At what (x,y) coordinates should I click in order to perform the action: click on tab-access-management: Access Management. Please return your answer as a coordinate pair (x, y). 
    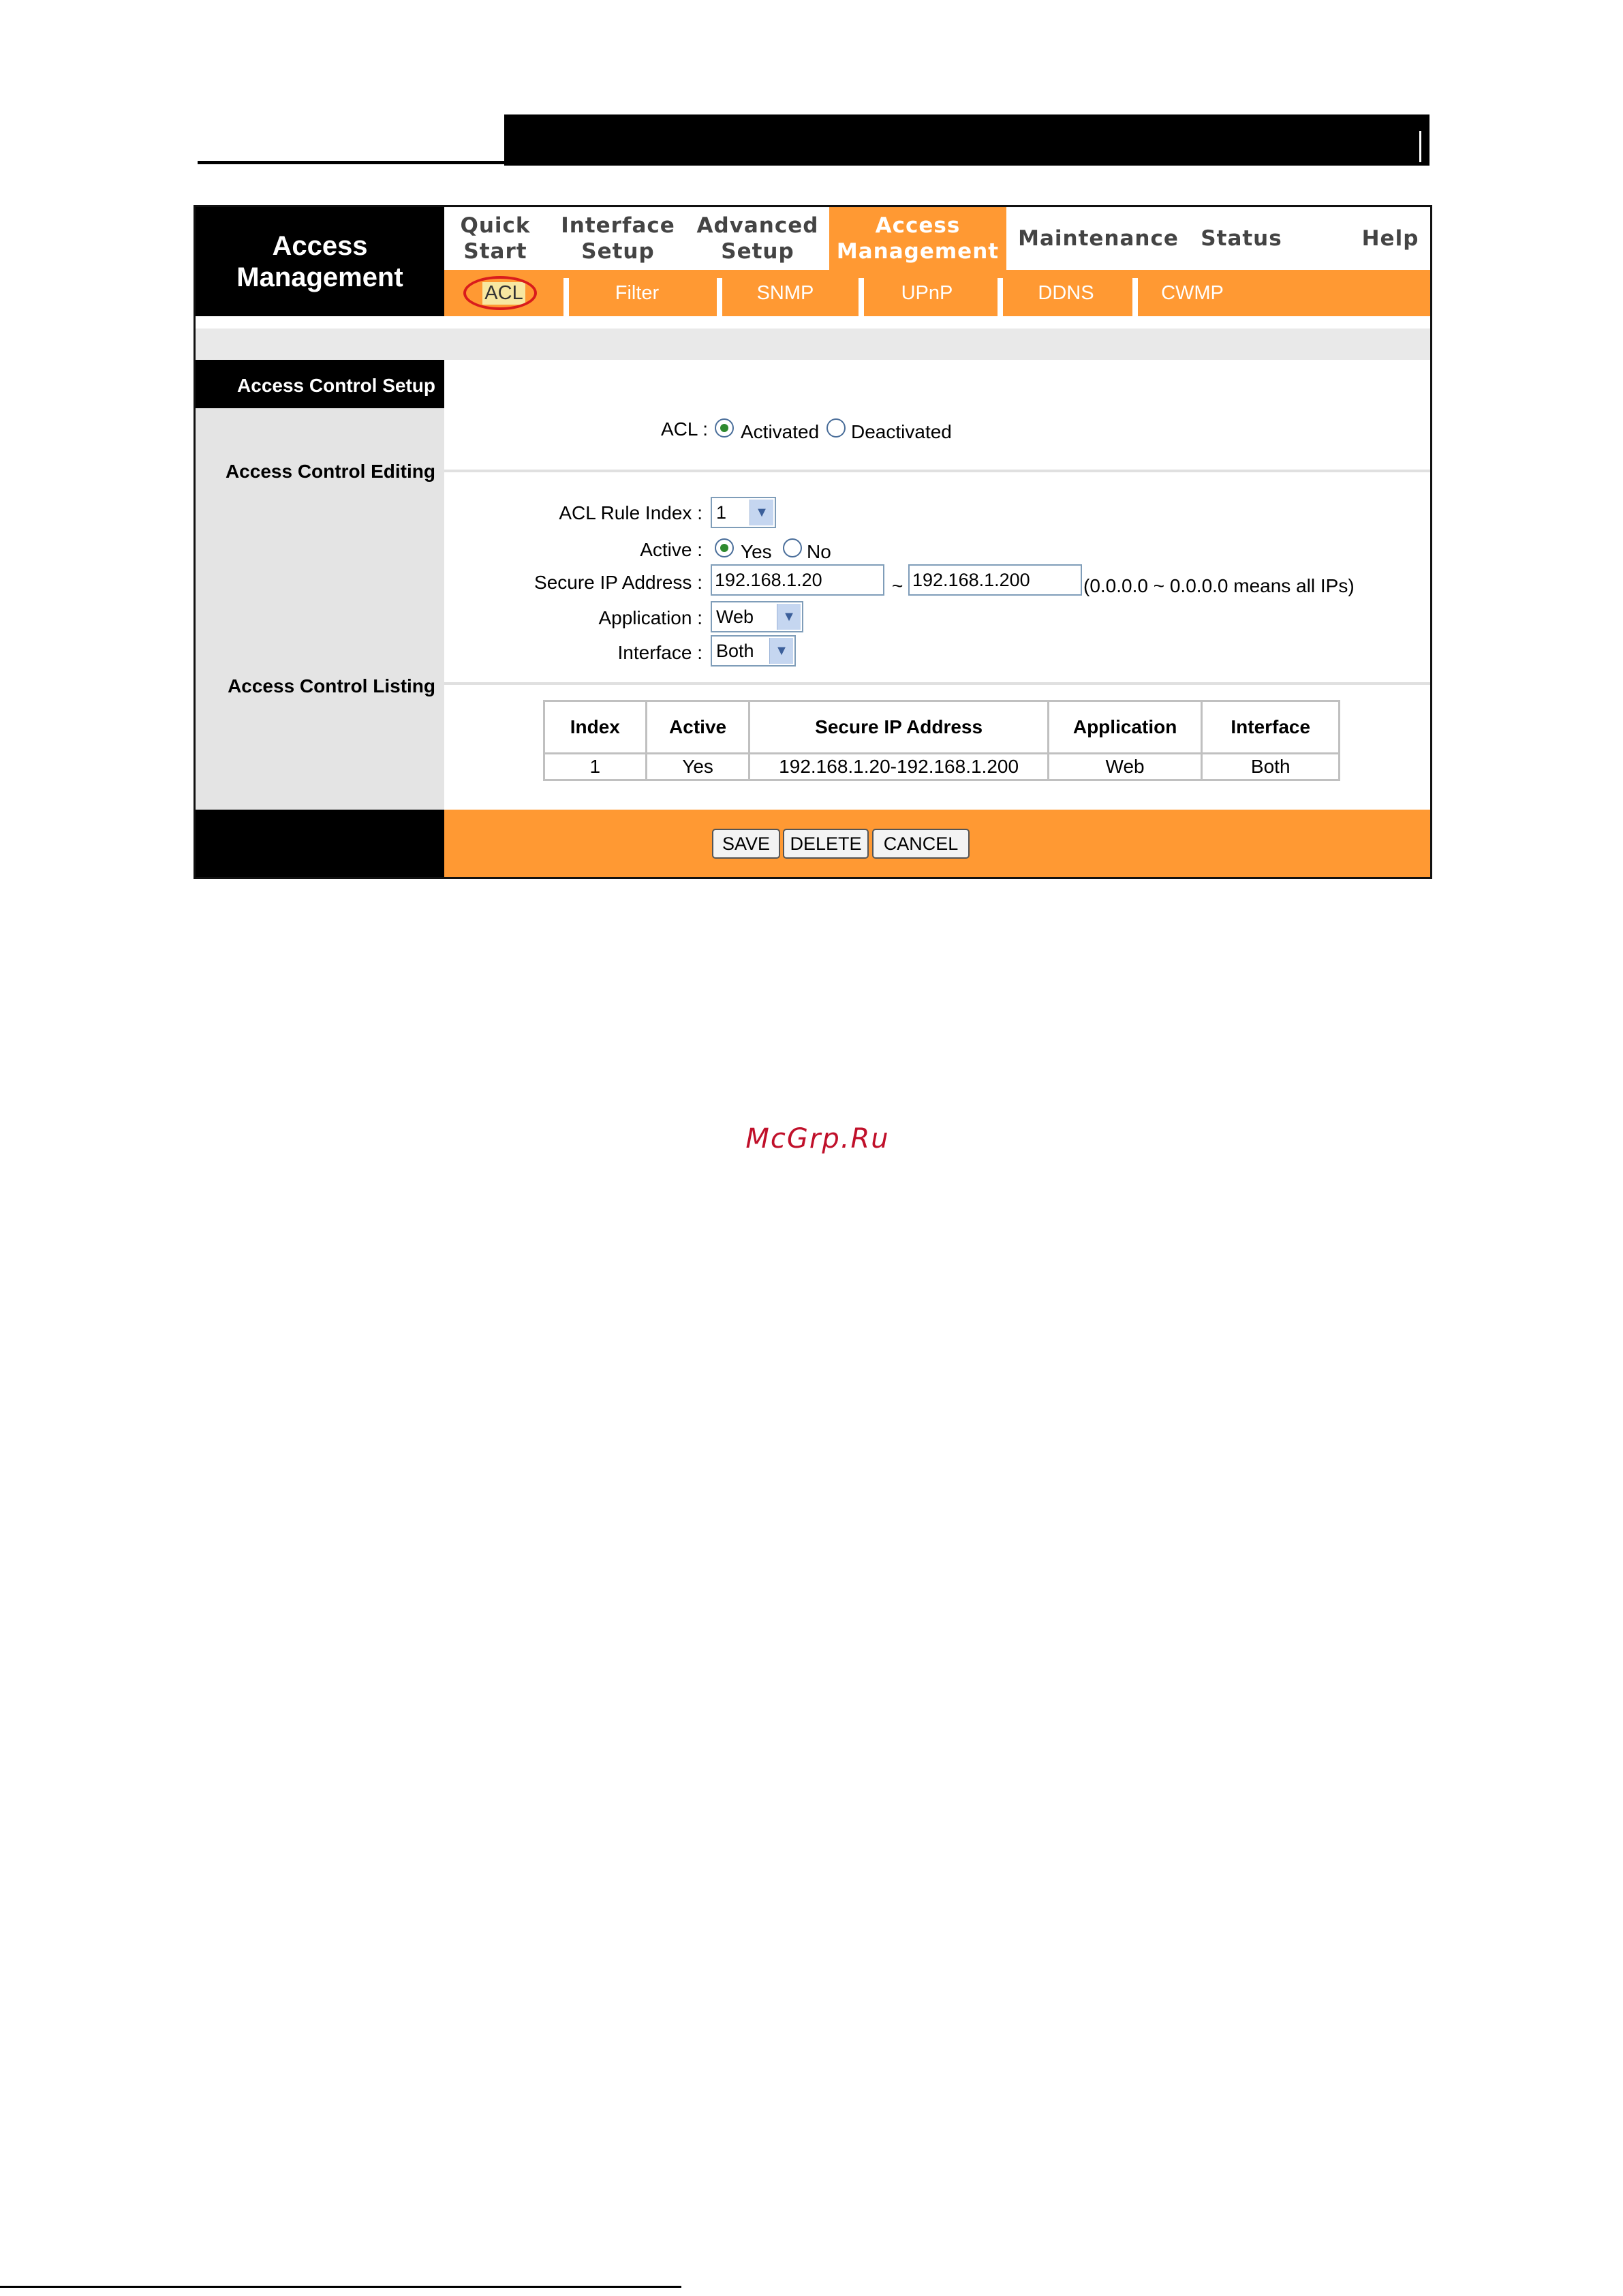
    Looking at the image, I should click on (917, 238).